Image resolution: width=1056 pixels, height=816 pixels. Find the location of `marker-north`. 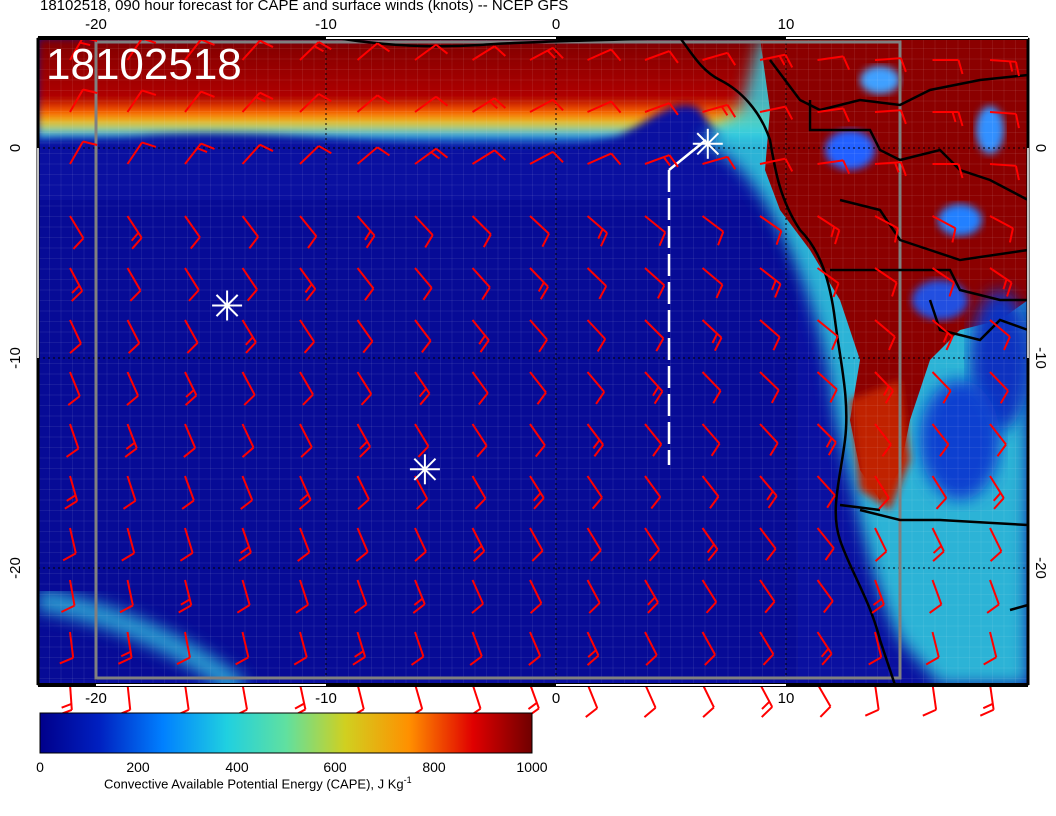

marker-north is located at coordinates (707, 143).